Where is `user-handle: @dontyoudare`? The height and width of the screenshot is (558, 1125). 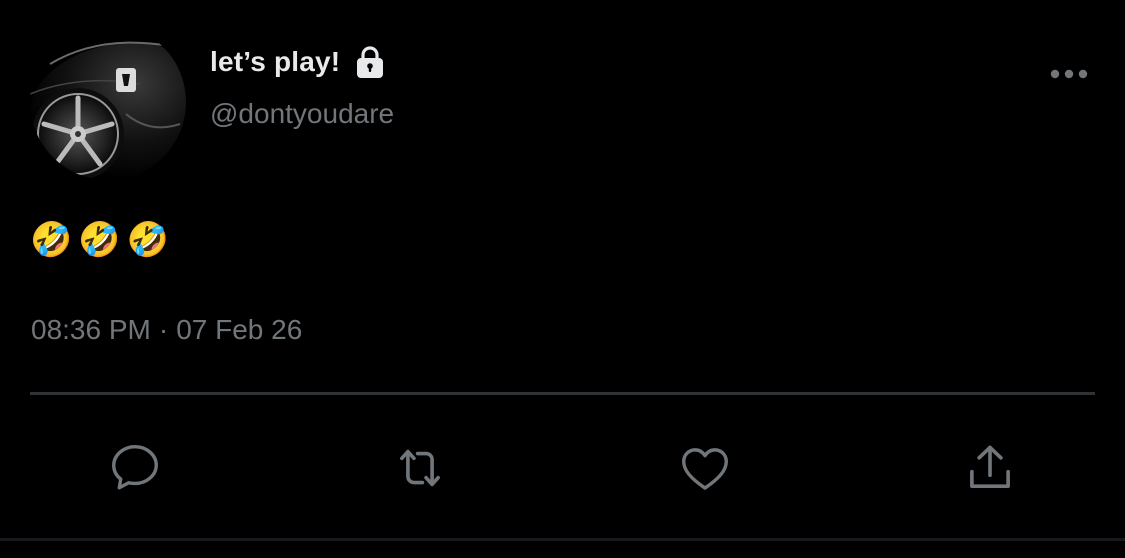
user-handle: @dontyoudare is located at coordinates (302, 114).